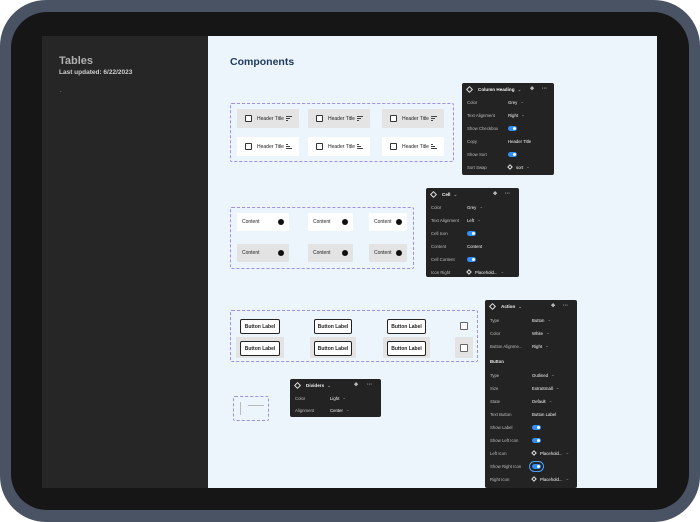  I want to click on cell-icon-toggle, so click(471, 233).